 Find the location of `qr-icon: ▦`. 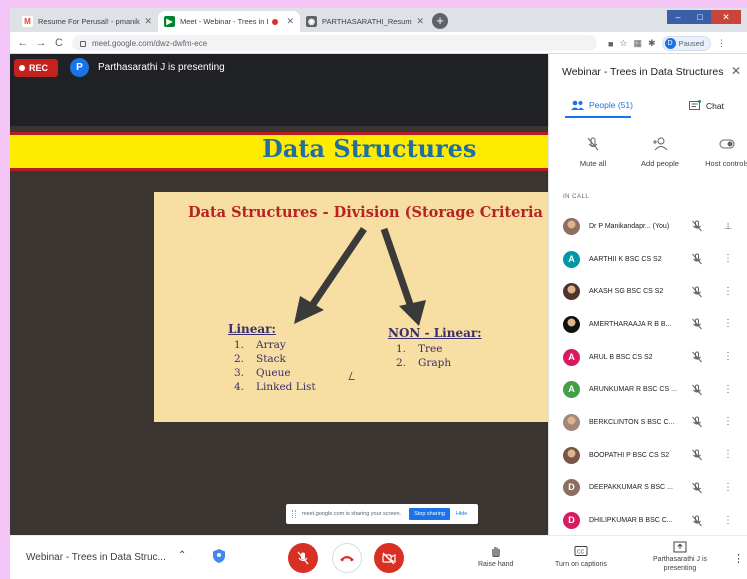

qr-icon: ▦ is located at coordinates (638, 43).